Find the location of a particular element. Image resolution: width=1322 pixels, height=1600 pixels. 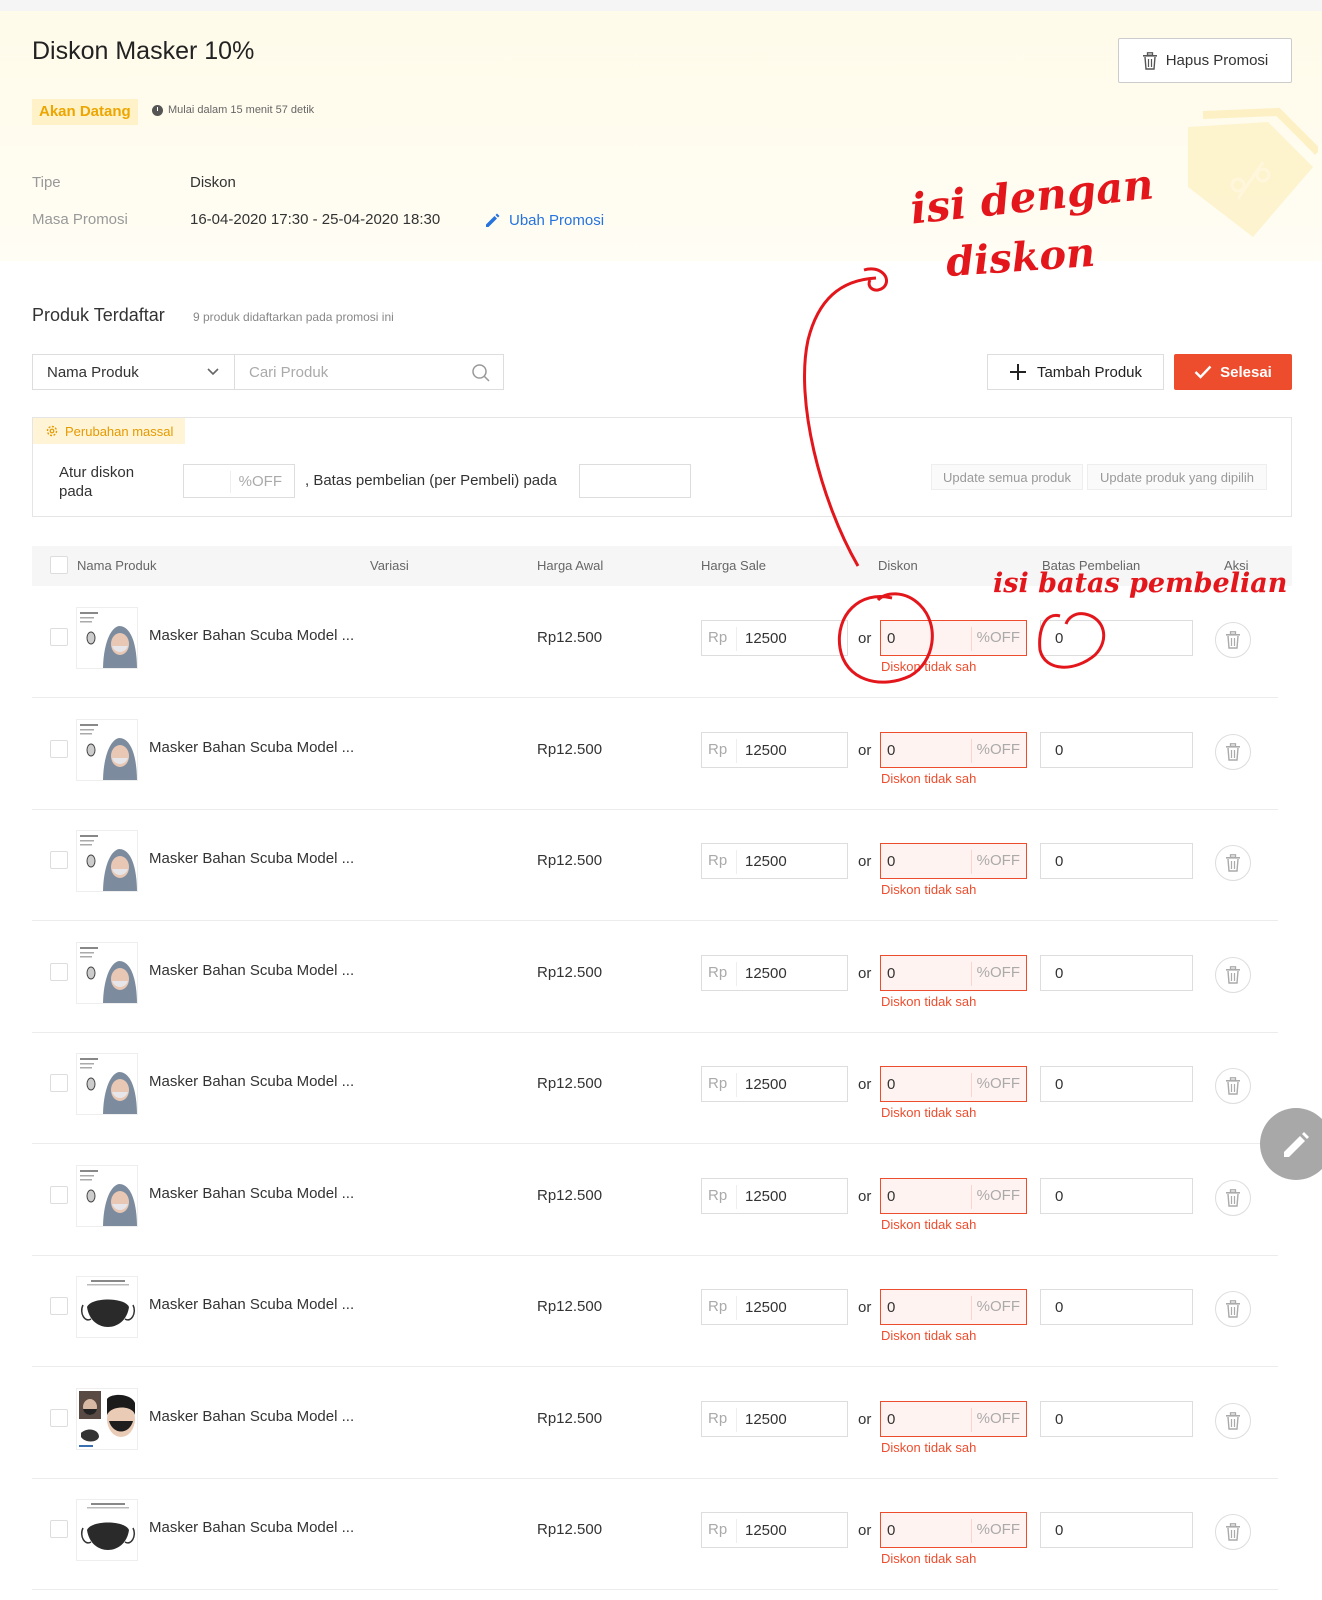

edit-fab-button is located at coordinates (1291, 1144).